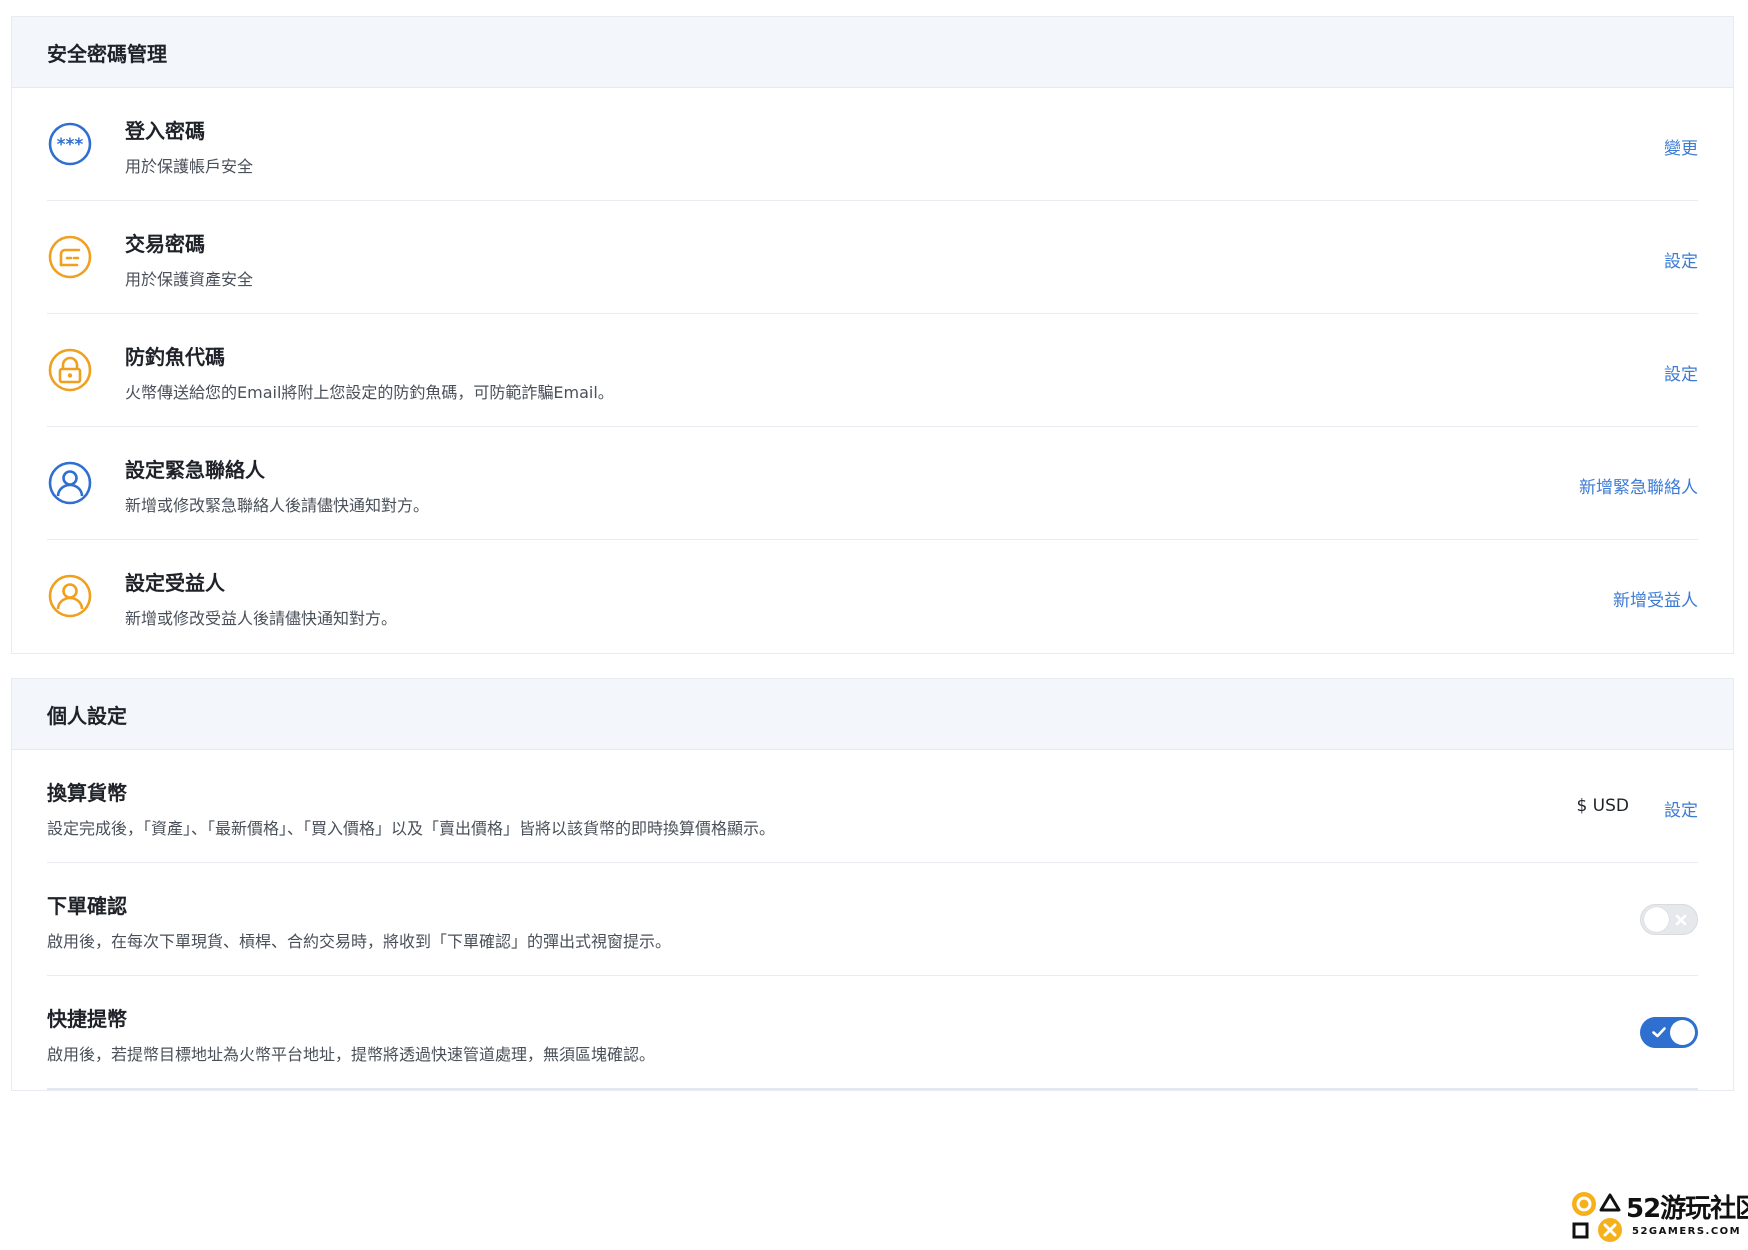 The height and width of the screenshot is (1250, 1748). What do you see at coordinates (1681, 920) in the screenshot?
I see `close-icon` at bounding box center [1681, 920].